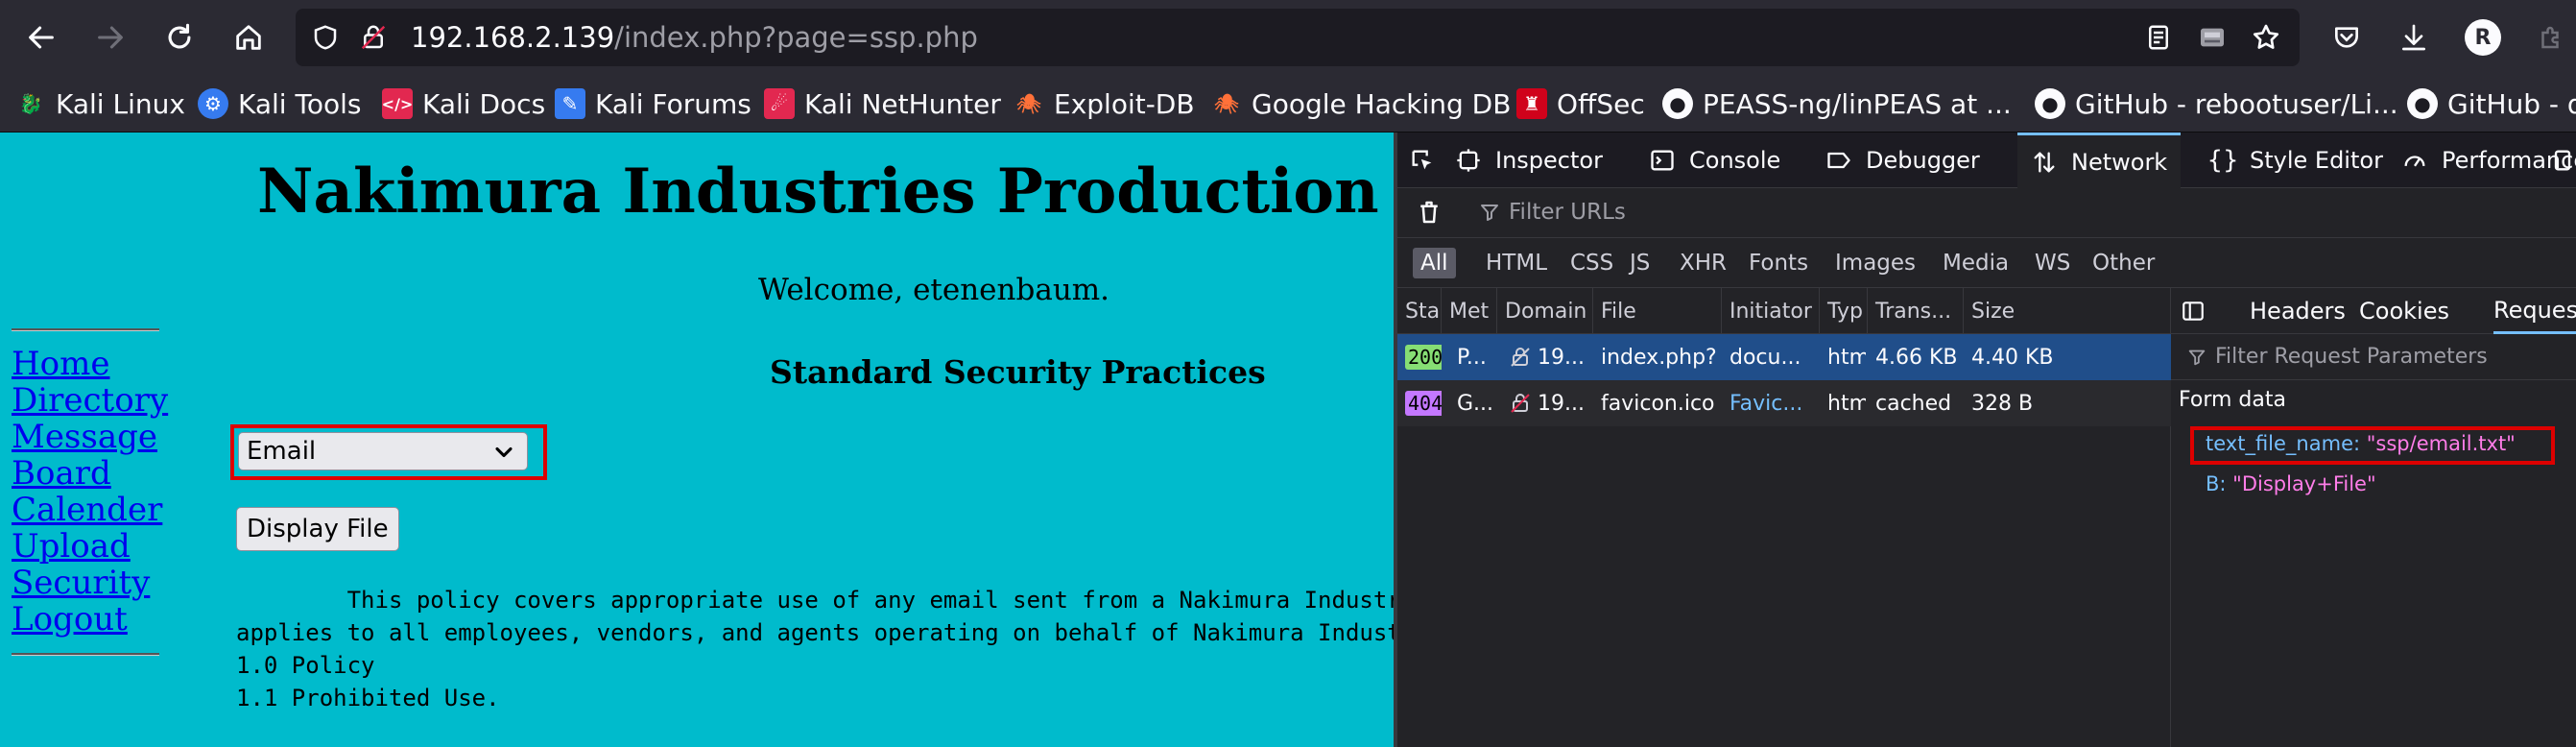  What do you see at coordinates (2534, 311) in the screenshot?
I see `tab-request: Request` at bounding box center [2534, 311].